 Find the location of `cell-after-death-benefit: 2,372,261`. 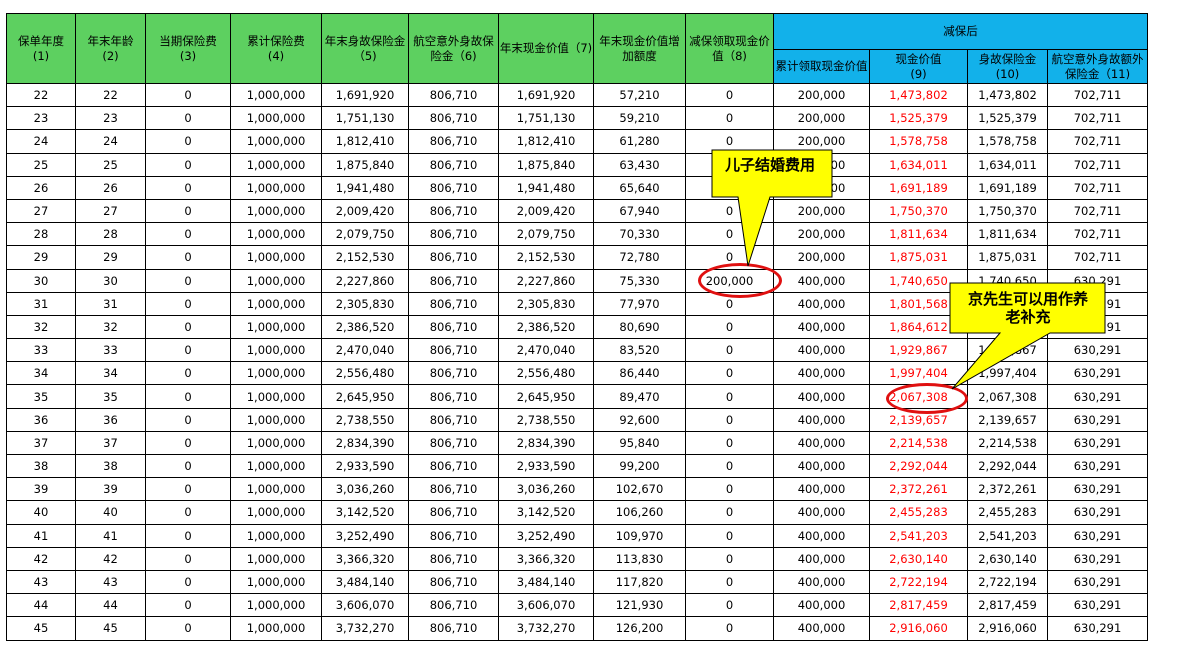

cell-after-death-benefit: 2,372,261 is located at coordinates (1007, 489).